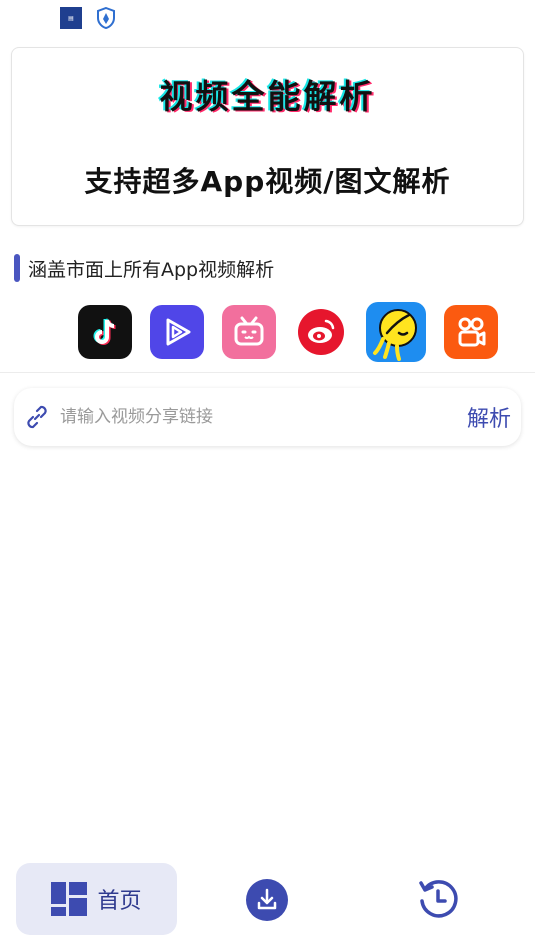  What do you see at coordinates (267, 181) in the screenshot?
I see `banner-subtitle: 支持超多App视频/图文解析` at bounding box center [267, 181].